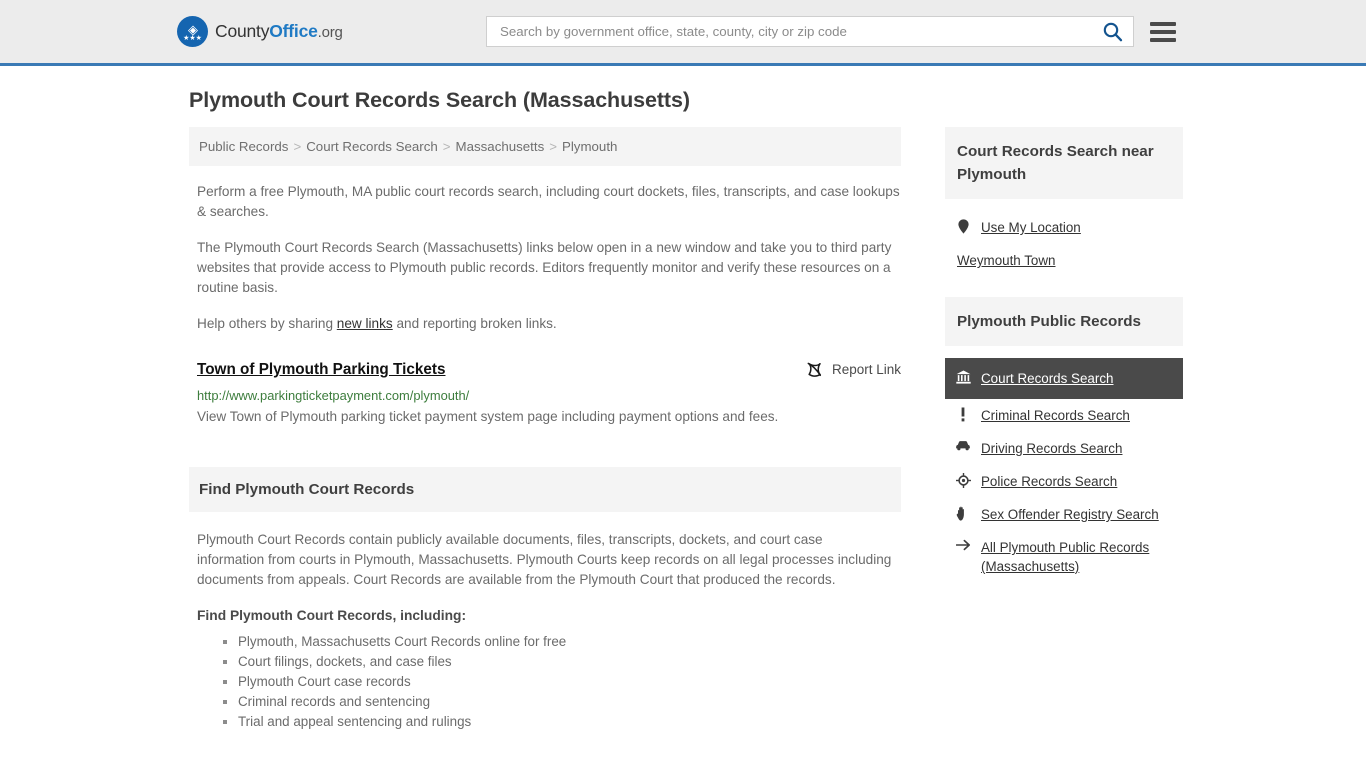 The height and width of the screenshot is (768, 1366). I want to click on arrow-right-icon, so click(963, 545).